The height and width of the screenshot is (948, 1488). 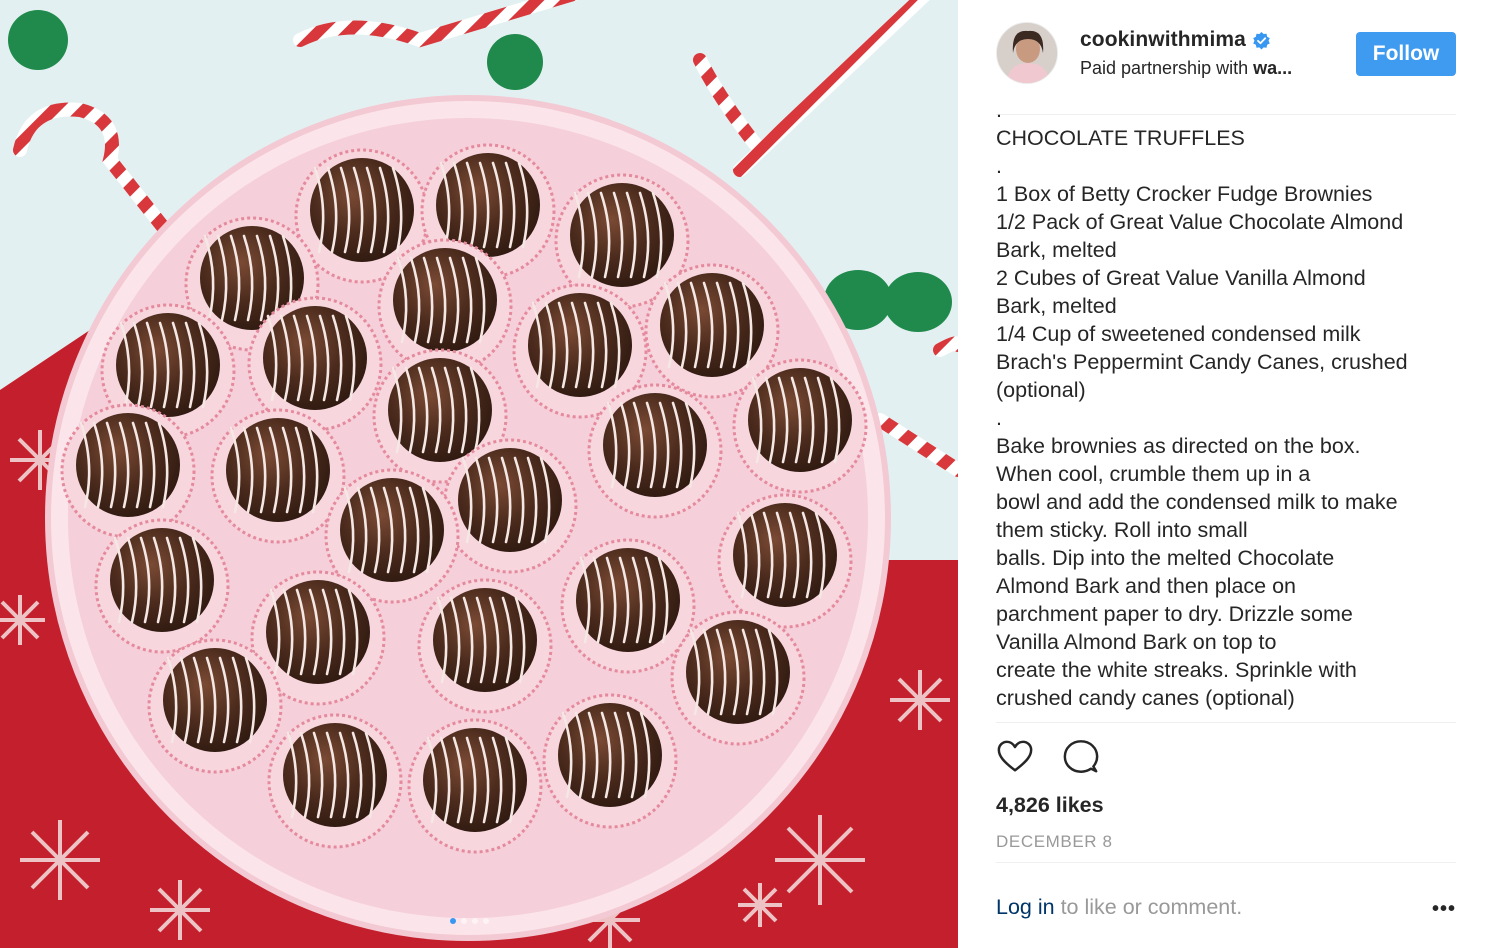 What do you see at coordinates (1197, 502) in the screenshot?
I see `caption-line: bowl and add the condensed milk to make` at bounding box center [1197, 502].